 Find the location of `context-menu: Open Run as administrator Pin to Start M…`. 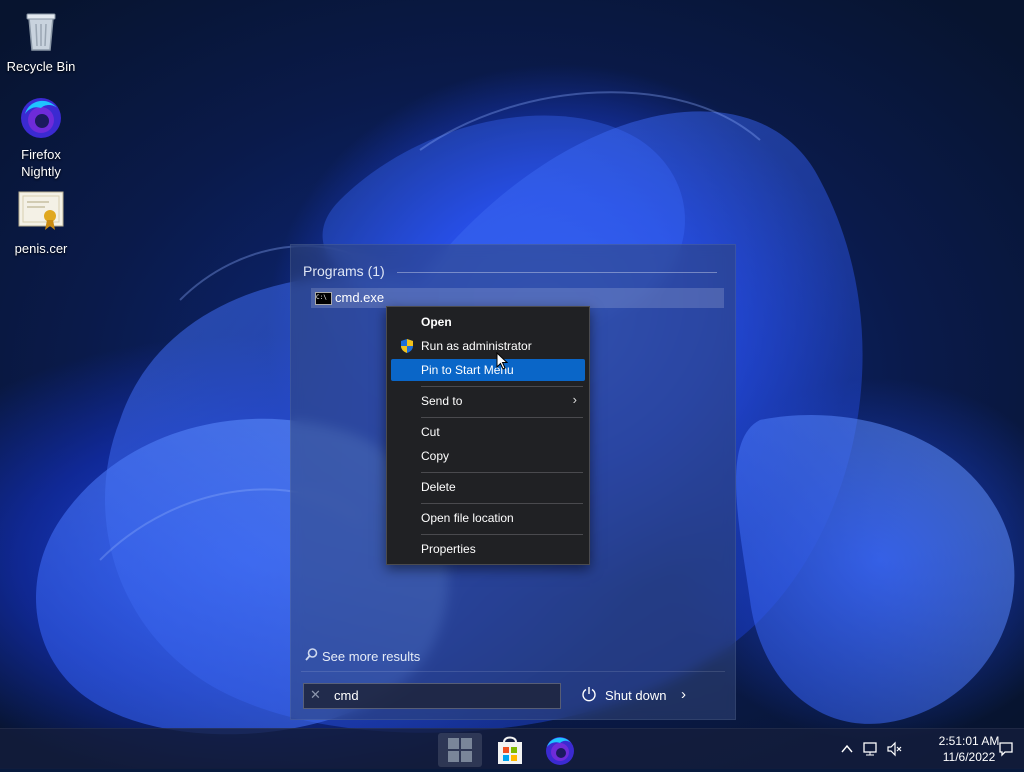

context-menu: Open Run as administrator Pin to Start M… is located at coordinates (488, 435).